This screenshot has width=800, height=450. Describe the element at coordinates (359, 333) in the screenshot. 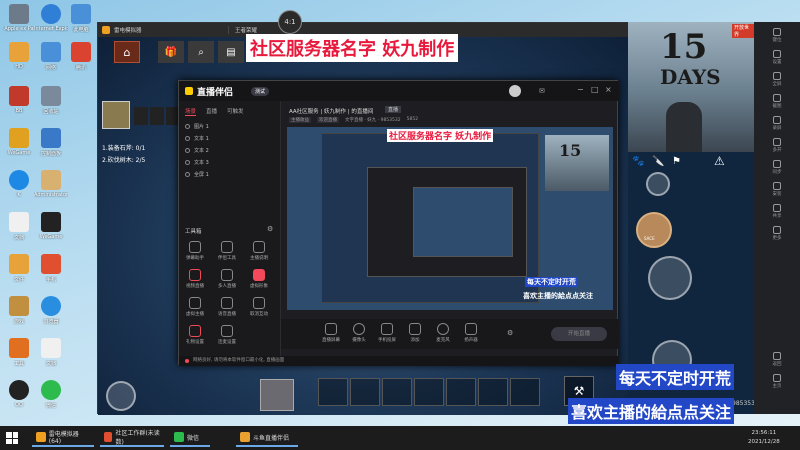

I see `source-camera-button: 摄像头` at that location.